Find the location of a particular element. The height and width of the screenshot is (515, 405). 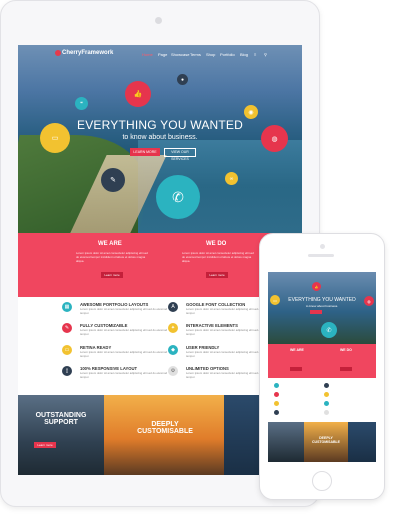

monitor-icon: ▭ is located at coordinates (67, 350).